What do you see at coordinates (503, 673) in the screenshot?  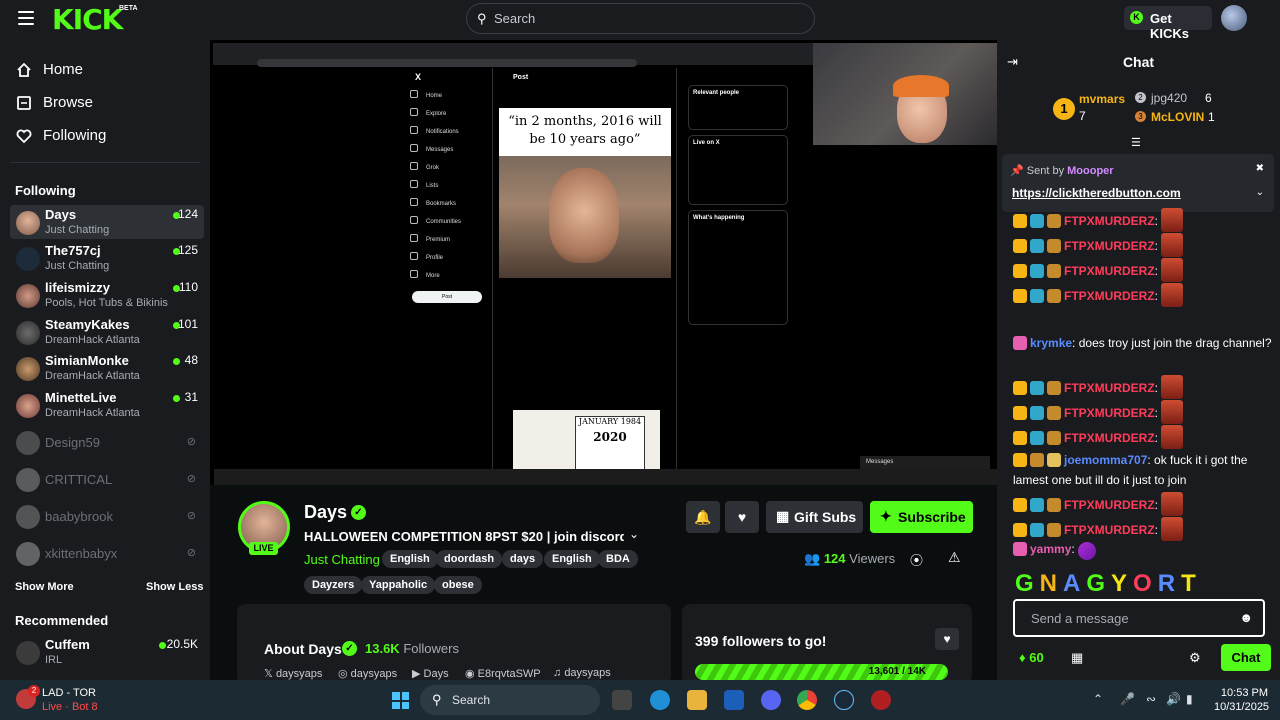 I see `social-link-discord: ◉ E8rqvtaSWP` at bounding box center [503, 673].